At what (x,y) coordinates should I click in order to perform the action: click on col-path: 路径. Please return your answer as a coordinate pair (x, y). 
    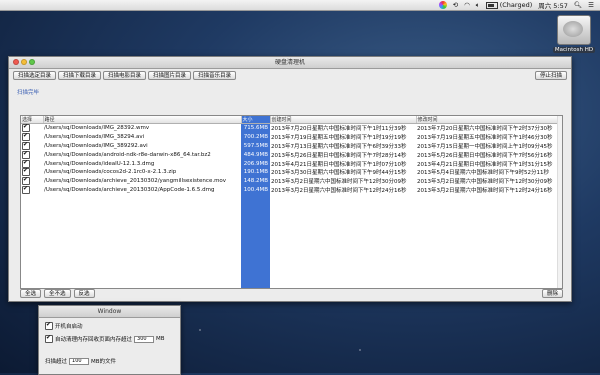
    Looking at the image, I should click on (142, 120).